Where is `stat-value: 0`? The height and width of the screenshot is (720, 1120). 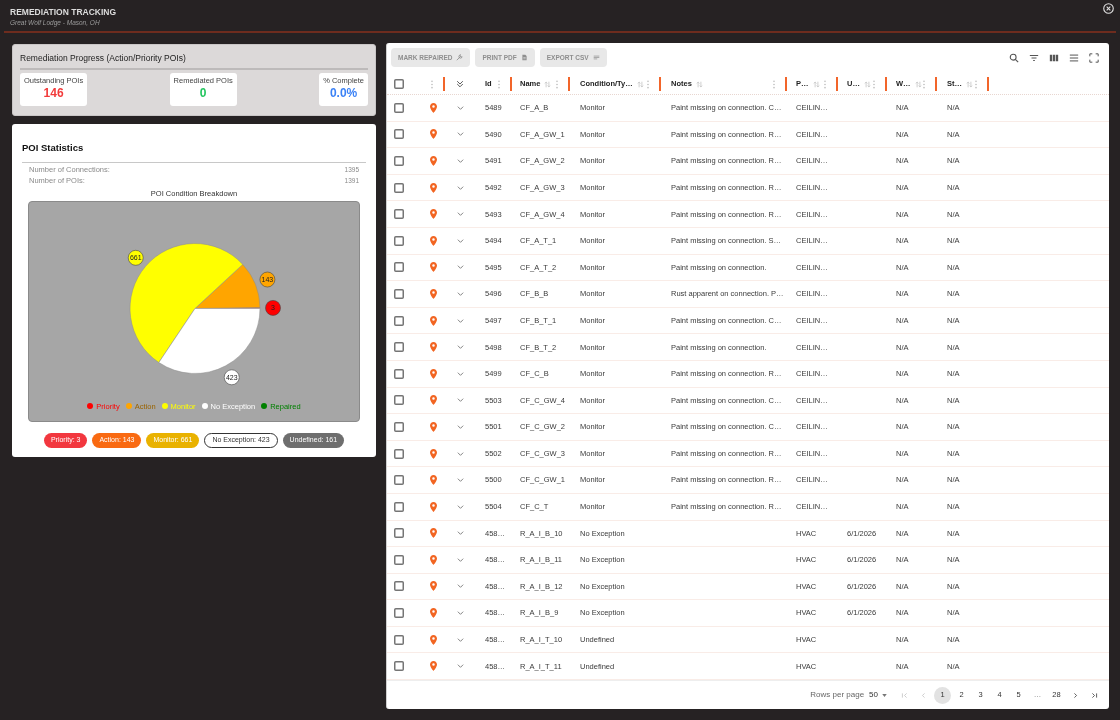 stat-value: 0 is located at coordinates (203, 93).